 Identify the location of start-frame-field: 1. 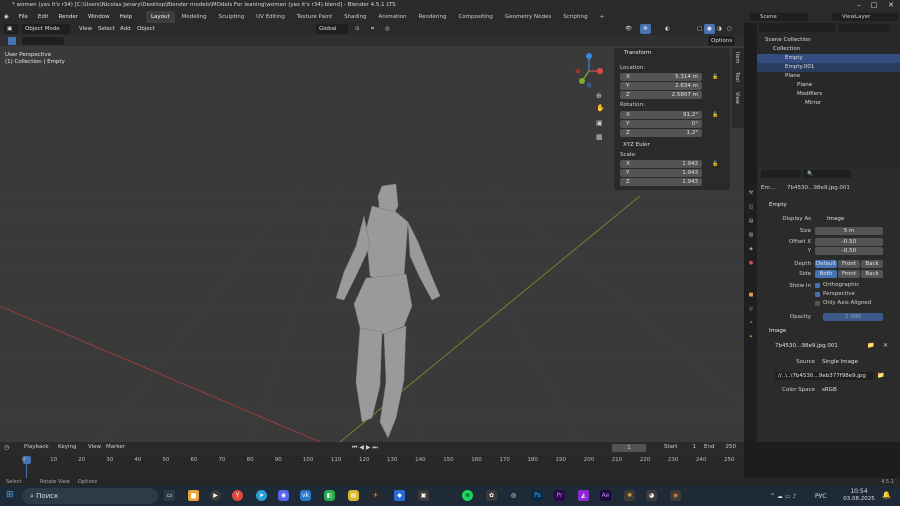
(688, 447).